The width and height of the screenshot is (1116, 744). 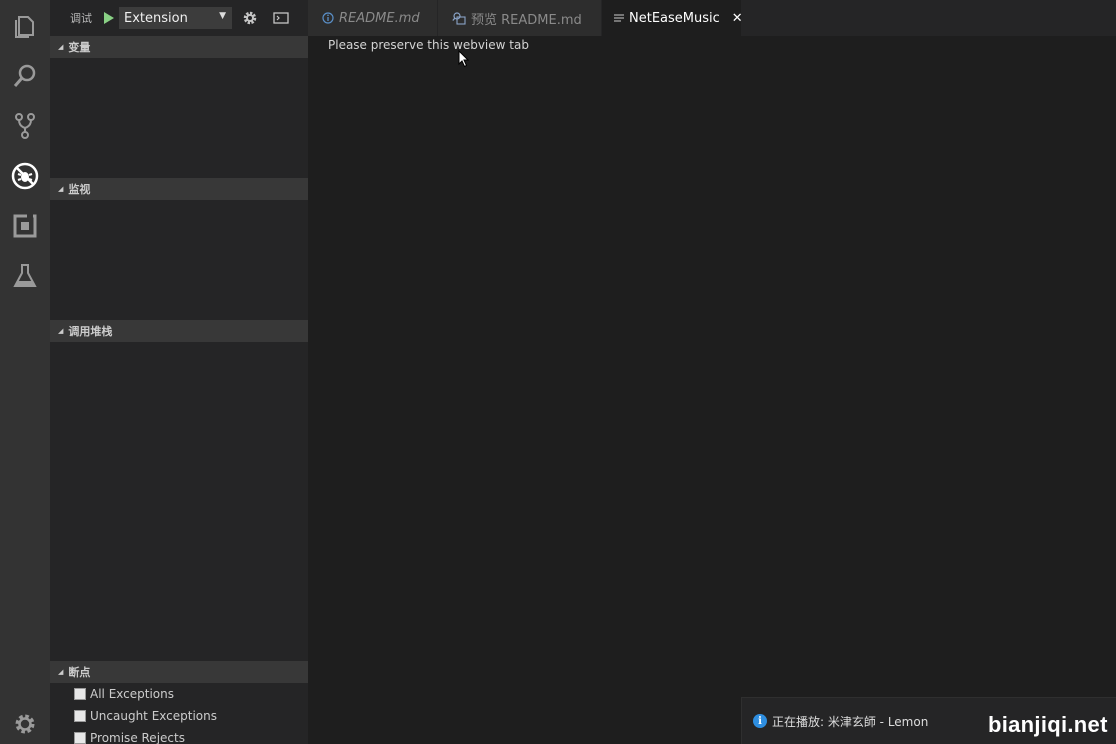 What do you see at coordinates (459, 18) in the screenshot?
I see `preview-icon` at bounding box center [459, 18].